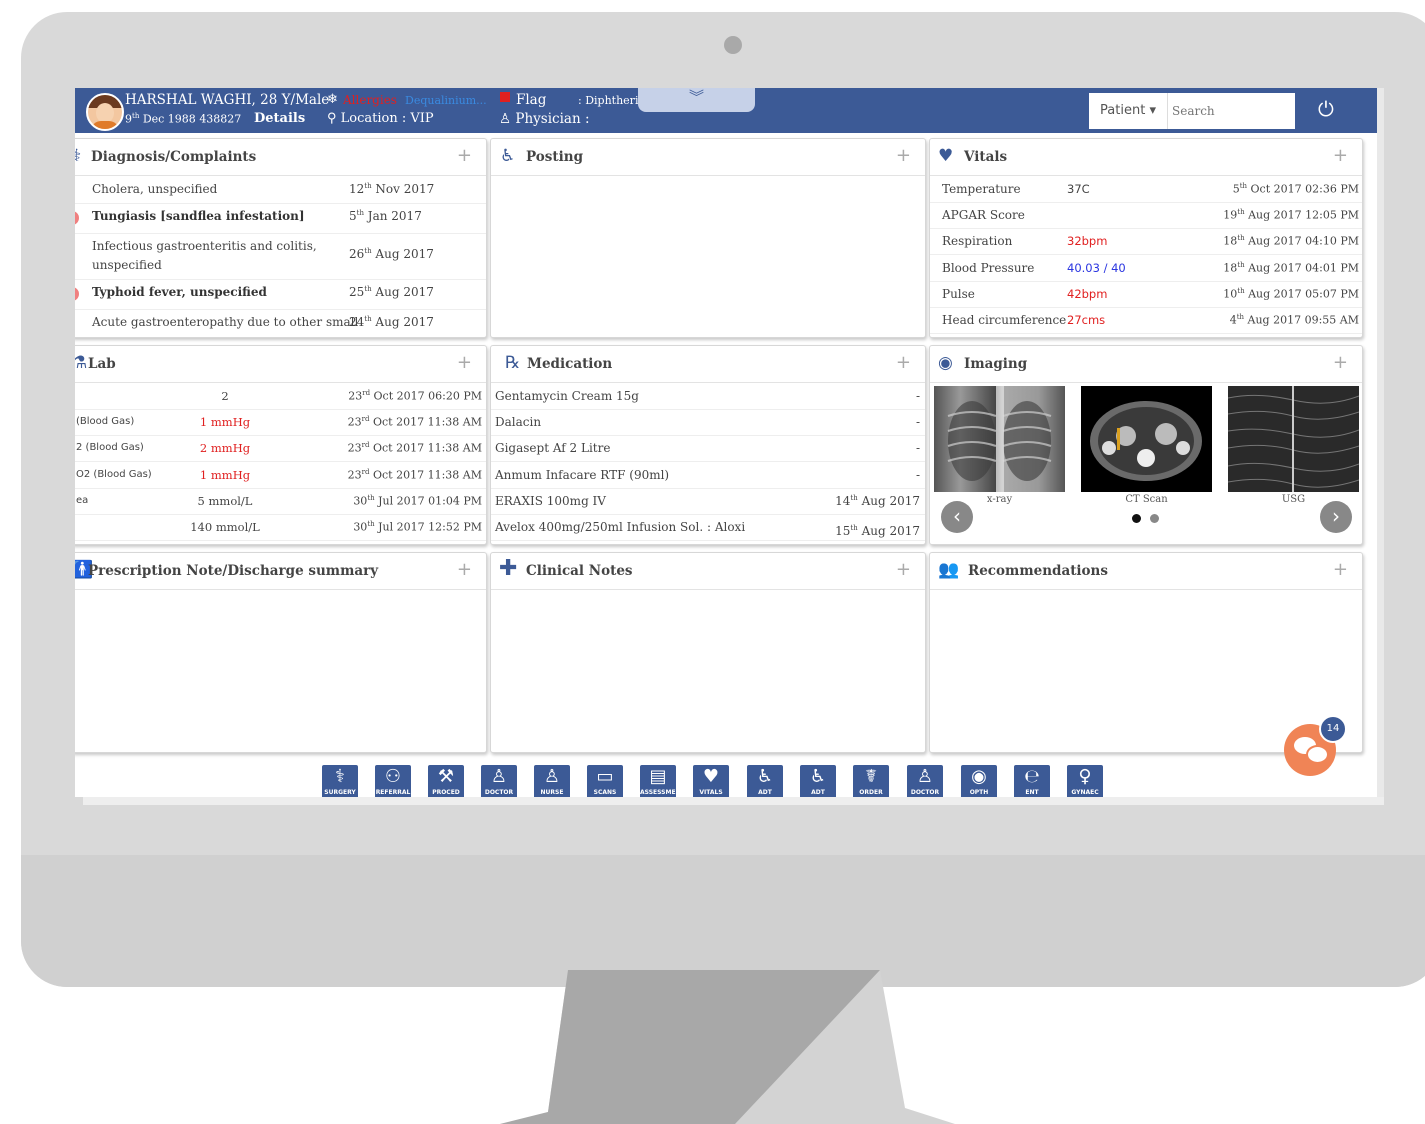 This screenshot has height=1124, width=1425. I want to click on toolbar-button-opth: ◉ OPTH, so click(979, 781).